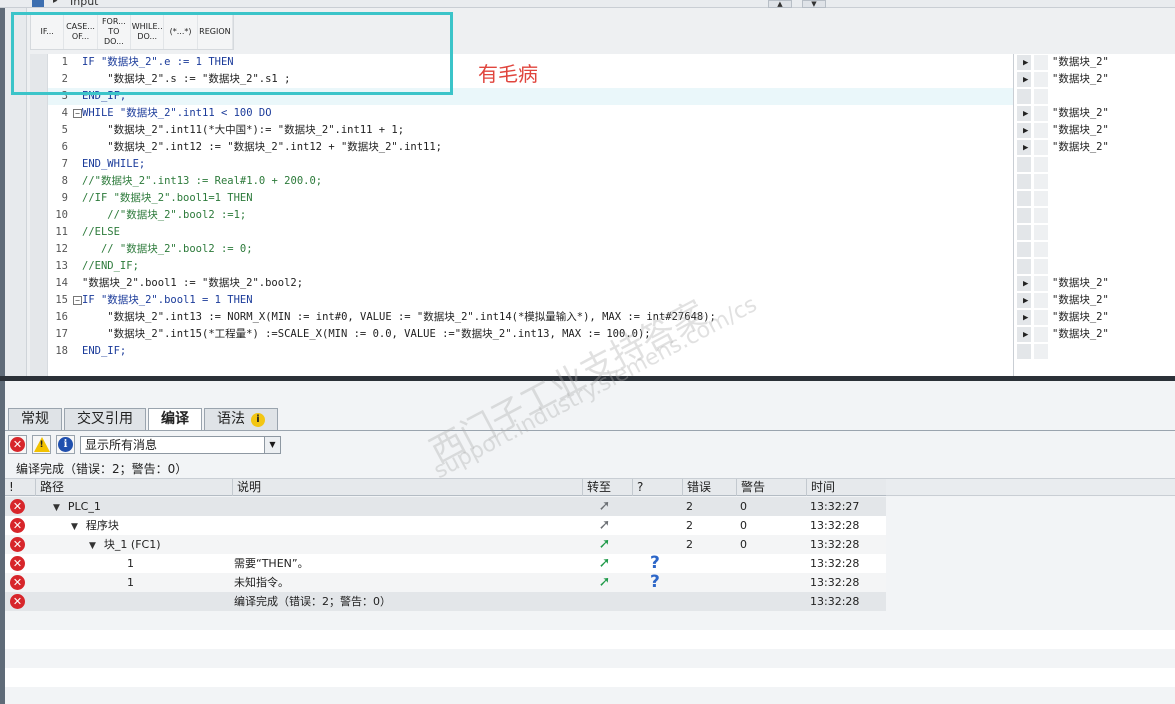 This screenshot has height=704, width=1175. Describe the element at coordinates (180, 445) in the screenshot. I see `message-filter-select: 显示所有消息 ▼` at that location.